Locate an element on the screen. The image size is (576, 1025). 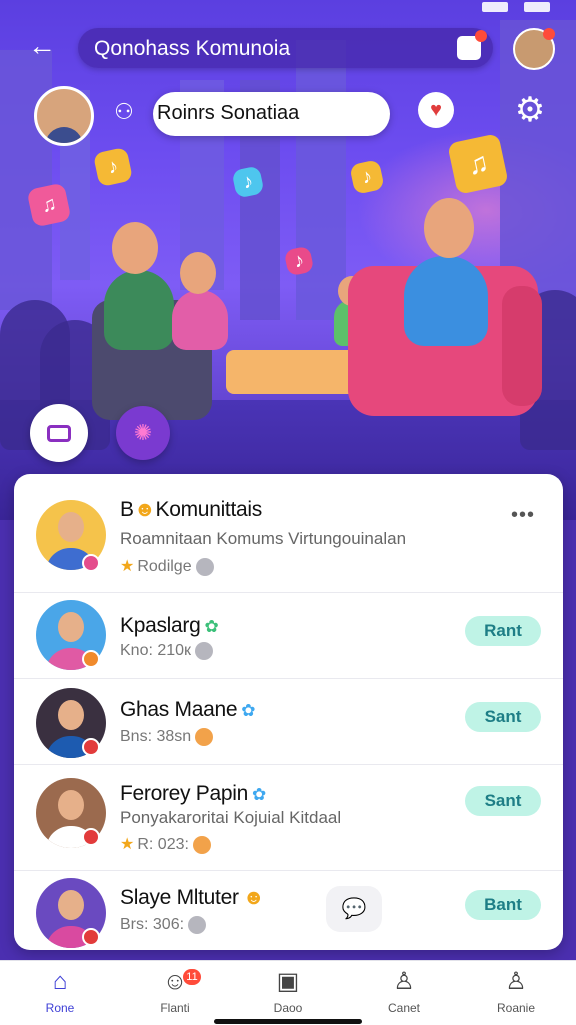
music-note-icon: ♫ is located at coordinates (478, 164).